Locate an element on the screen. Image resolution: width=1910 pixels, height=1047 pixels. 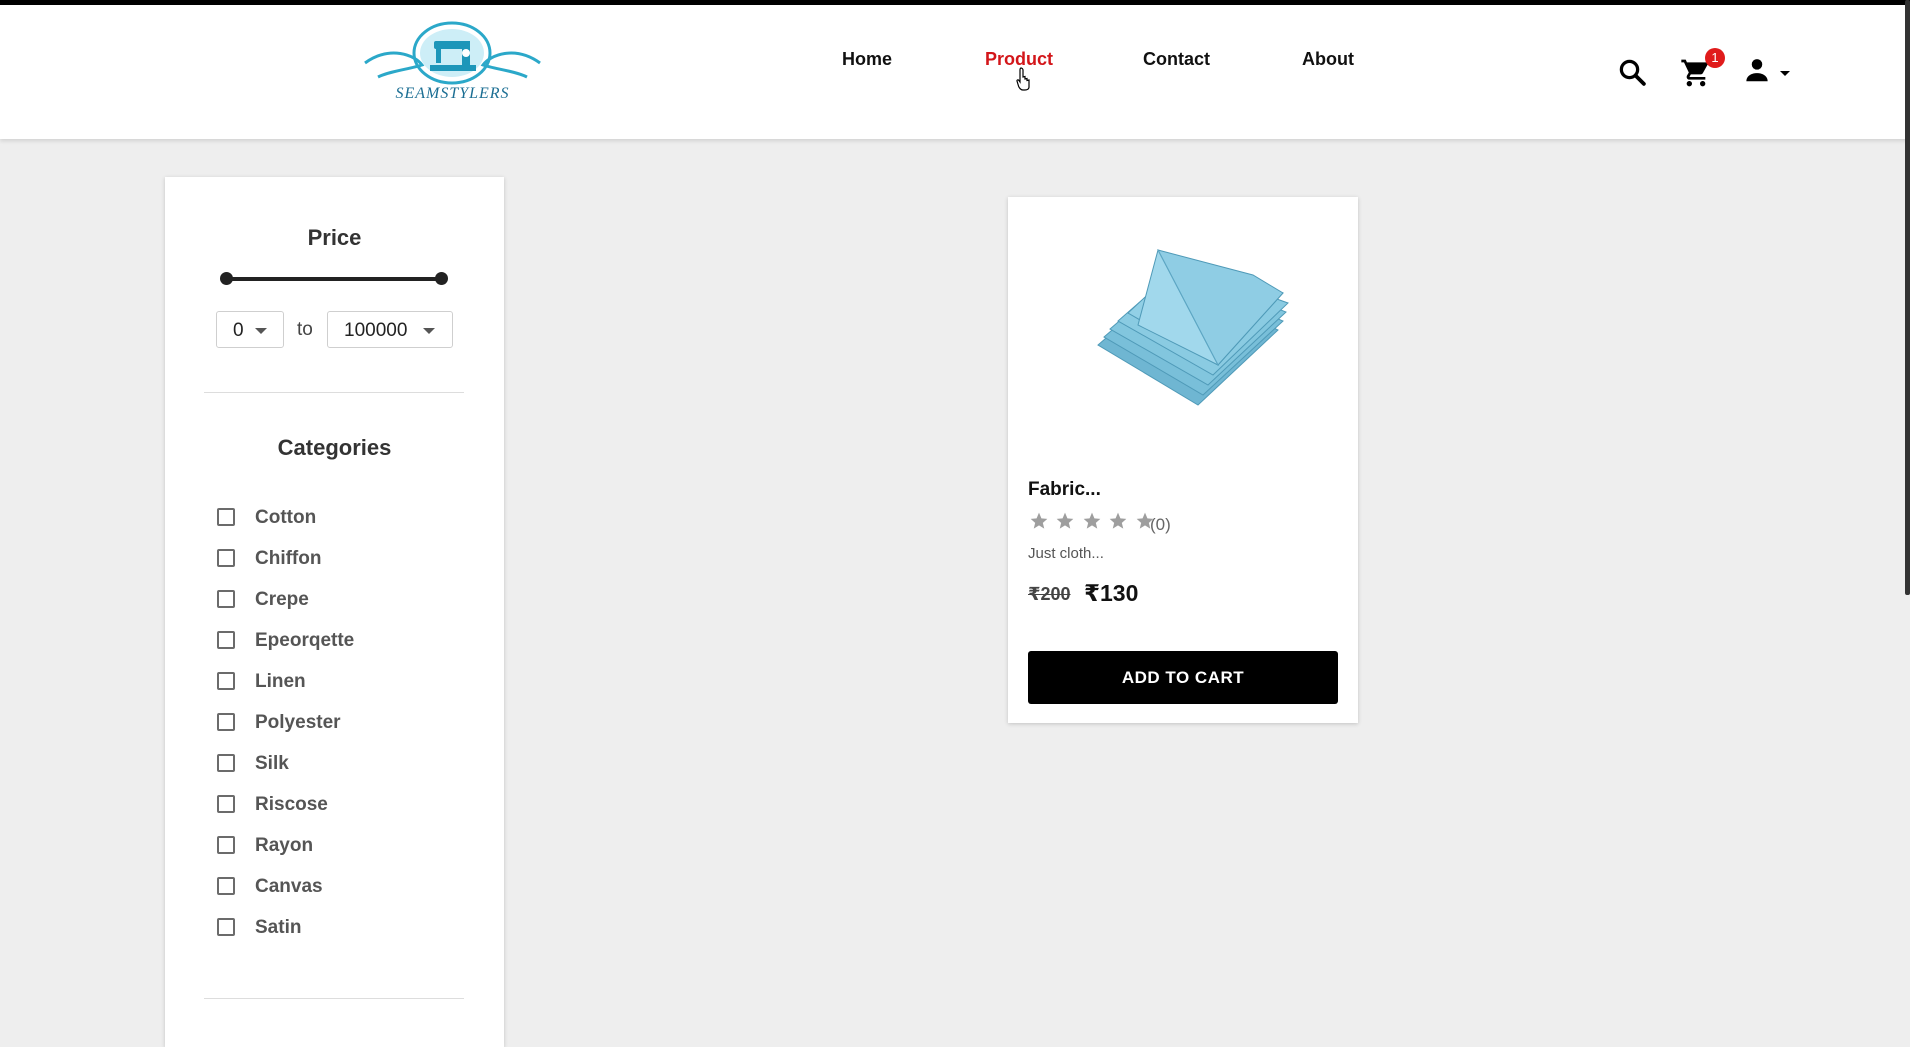
category-label: Cotton is located at coordinates (286, 517).